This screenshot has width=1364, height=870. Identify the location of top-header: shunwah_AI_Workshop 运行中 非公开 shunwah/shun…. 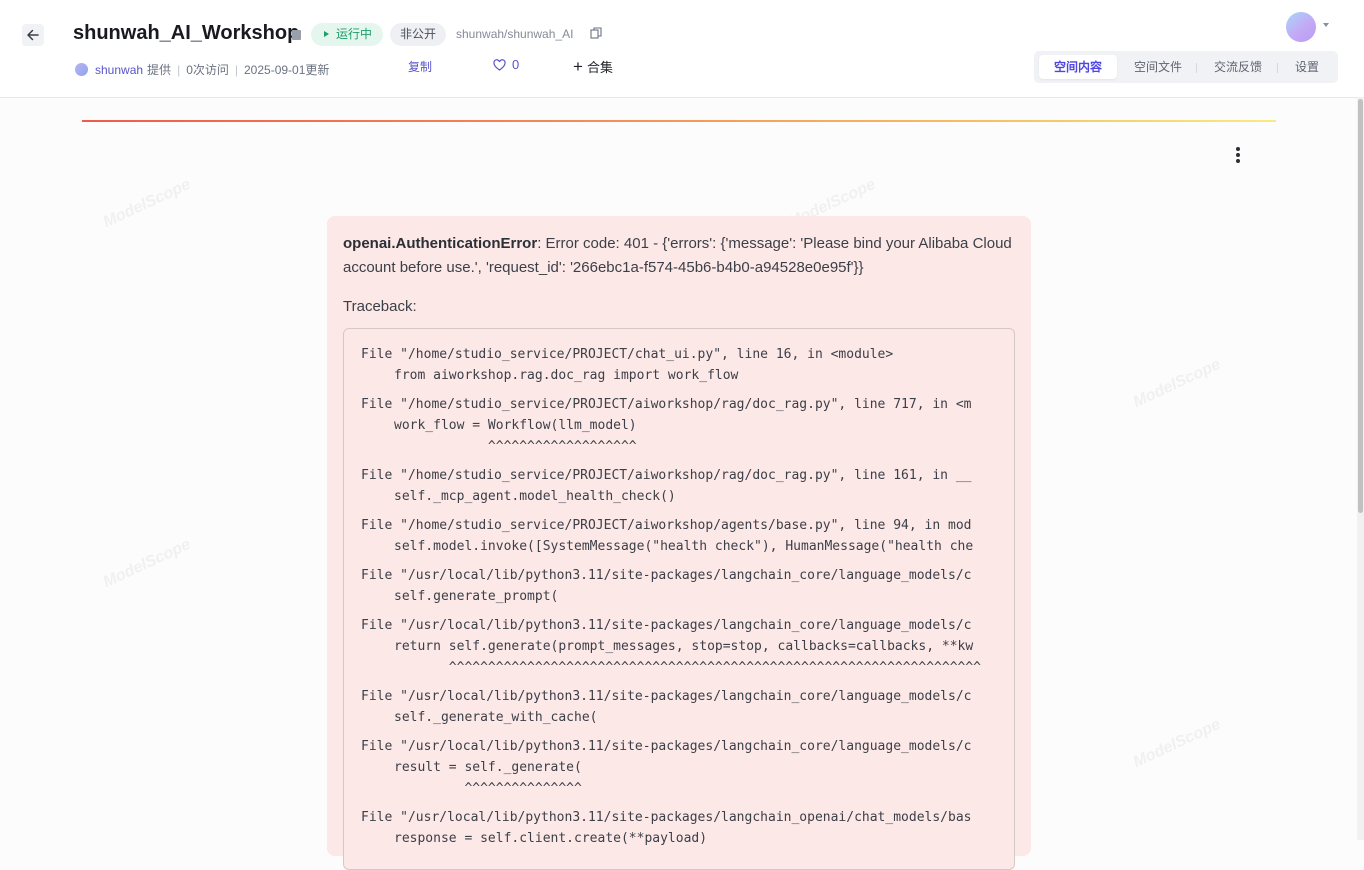
(682, 49).